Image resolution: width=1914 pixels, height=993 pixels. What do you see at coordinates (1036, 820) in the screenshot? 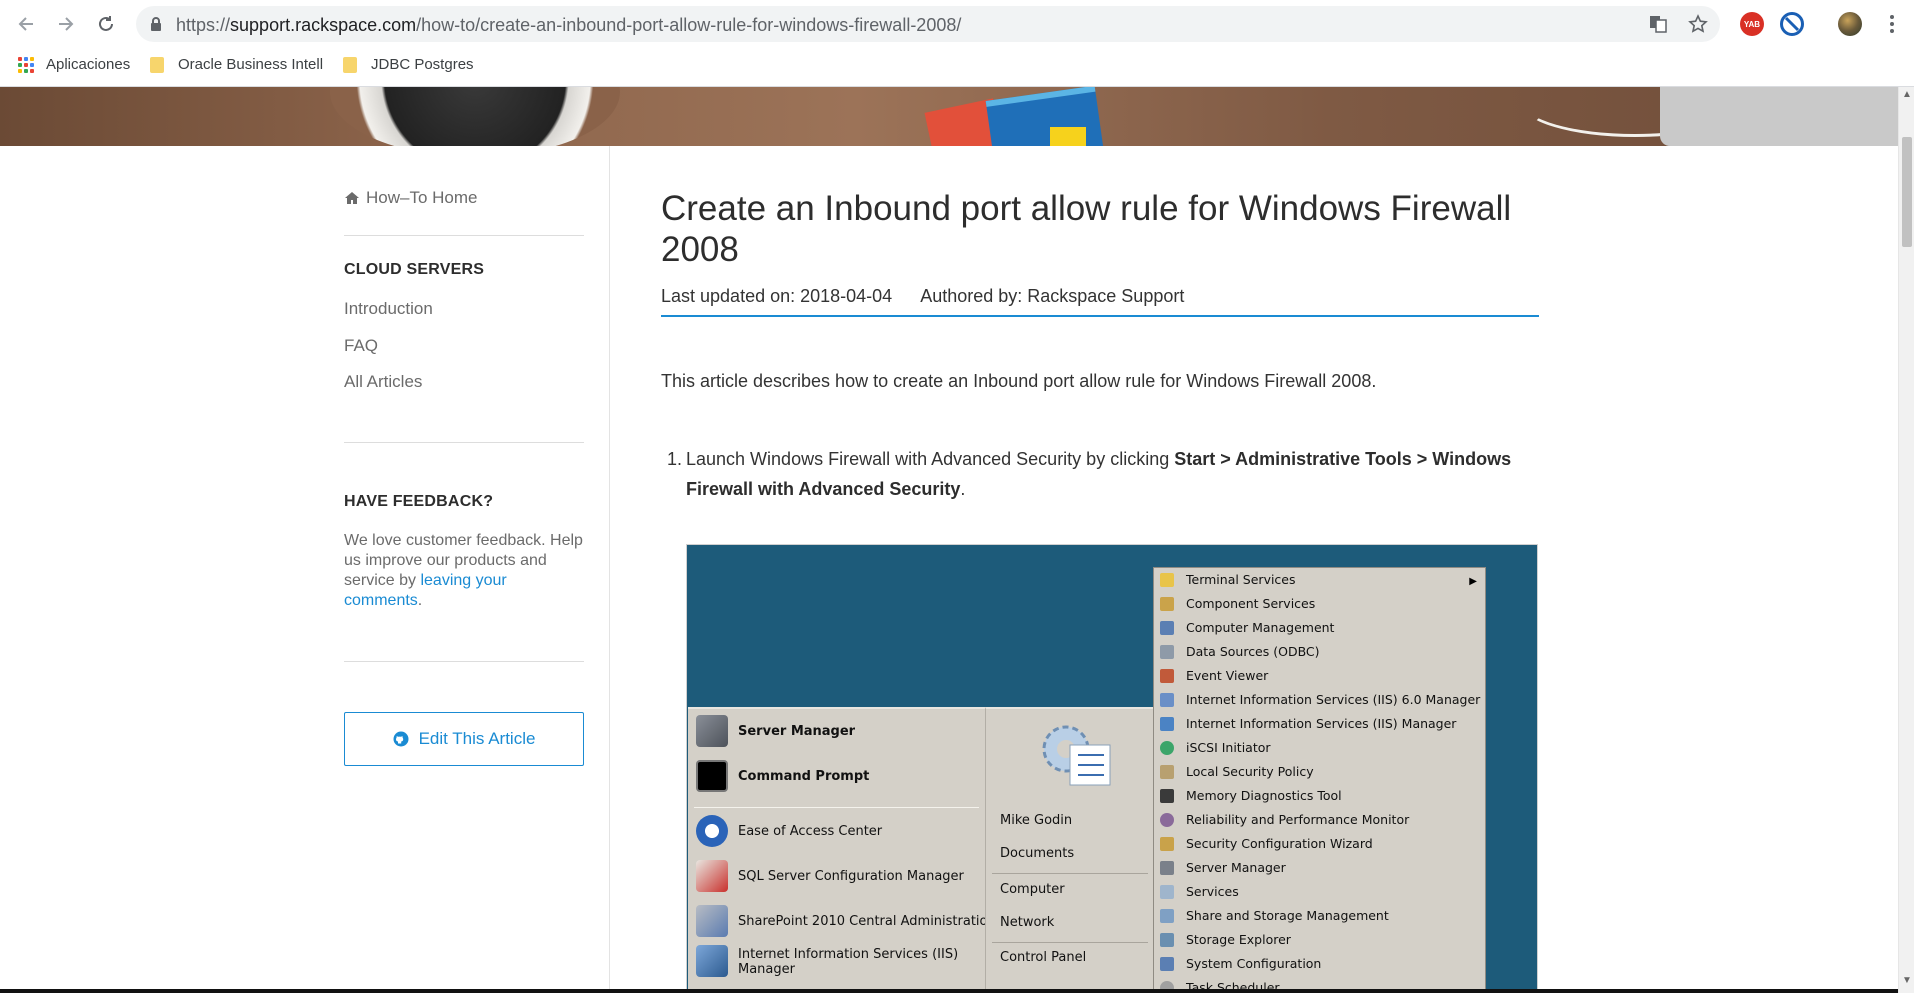
I see `start-link-user: Mike Godin` at bounding box center [1036, 820].